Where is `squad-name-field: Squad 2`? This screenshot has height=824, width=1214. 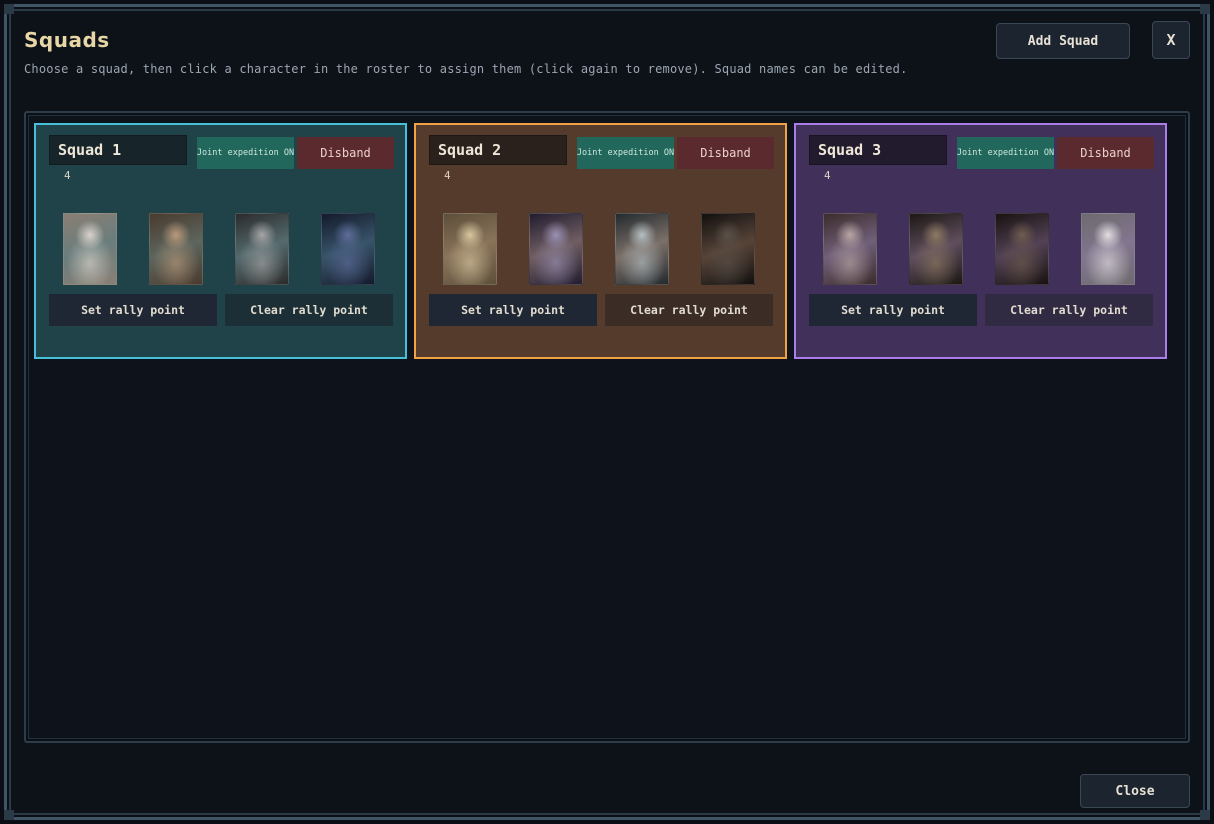 squad-name-field: Squad 2 is located at coordinates (498, 150).